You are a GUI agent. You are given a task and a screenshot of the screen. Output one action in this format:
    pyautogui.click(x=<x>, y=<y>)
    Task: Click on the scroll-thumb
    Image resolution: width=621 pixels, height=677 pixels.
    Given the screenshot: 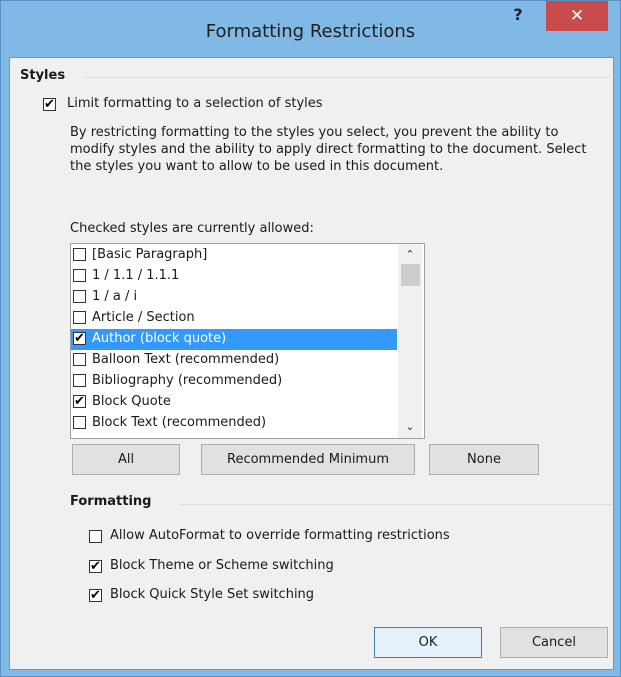 What is the action you would take?
    pyautogui.click(x=410, y=275)
    